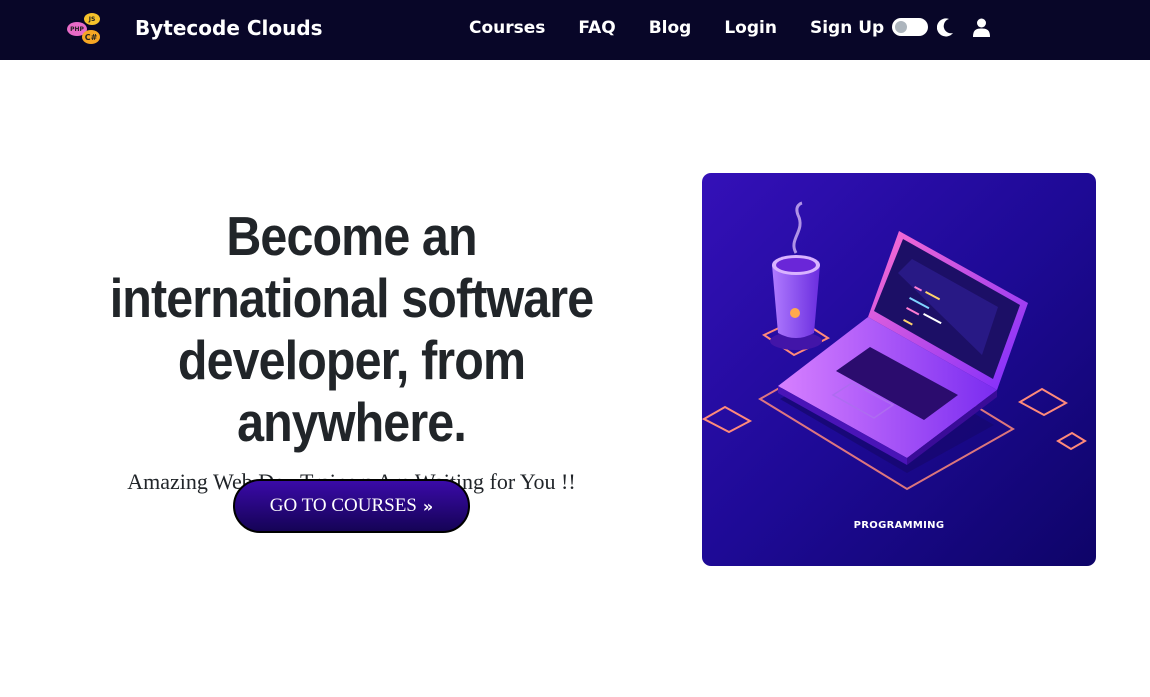 Image resolution: width=1150 pixels, height=697 pixels. Describe the element at coordinates (899, 525) in the screenshot. I see `illustration-caption: PROGRAMMING` at that location.